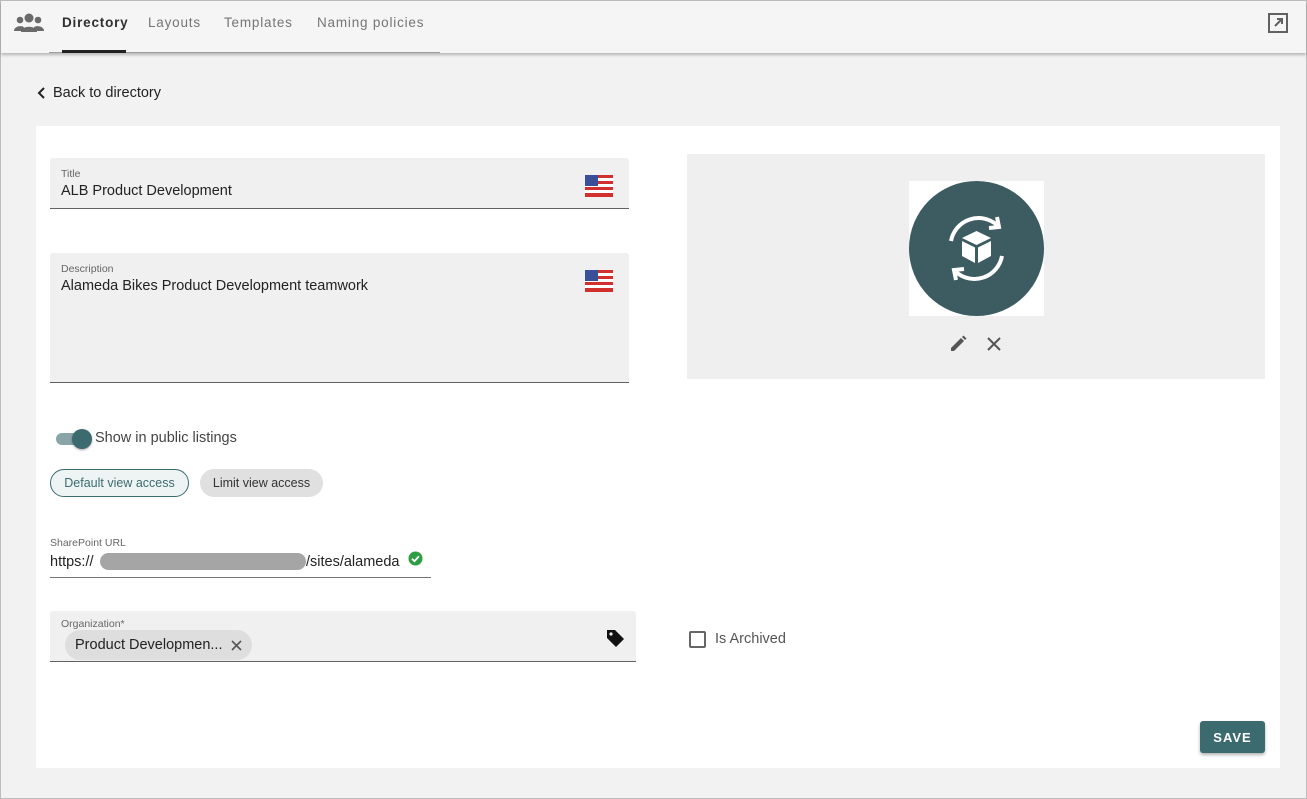  I want to click on toggle-knob, so click(82, 439).